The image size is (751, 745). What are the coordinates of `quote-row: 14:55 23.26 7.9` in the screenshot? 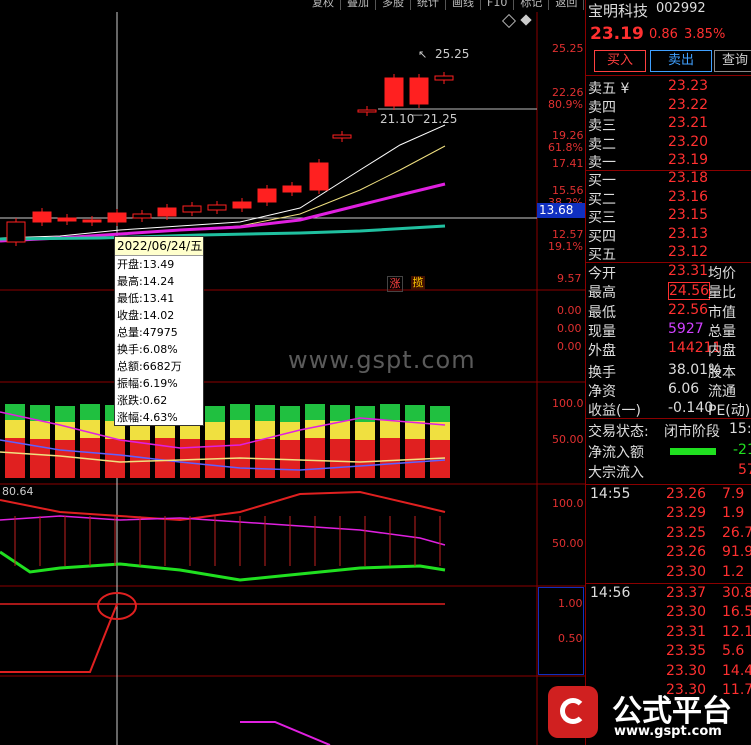 It's located at (668, 495).